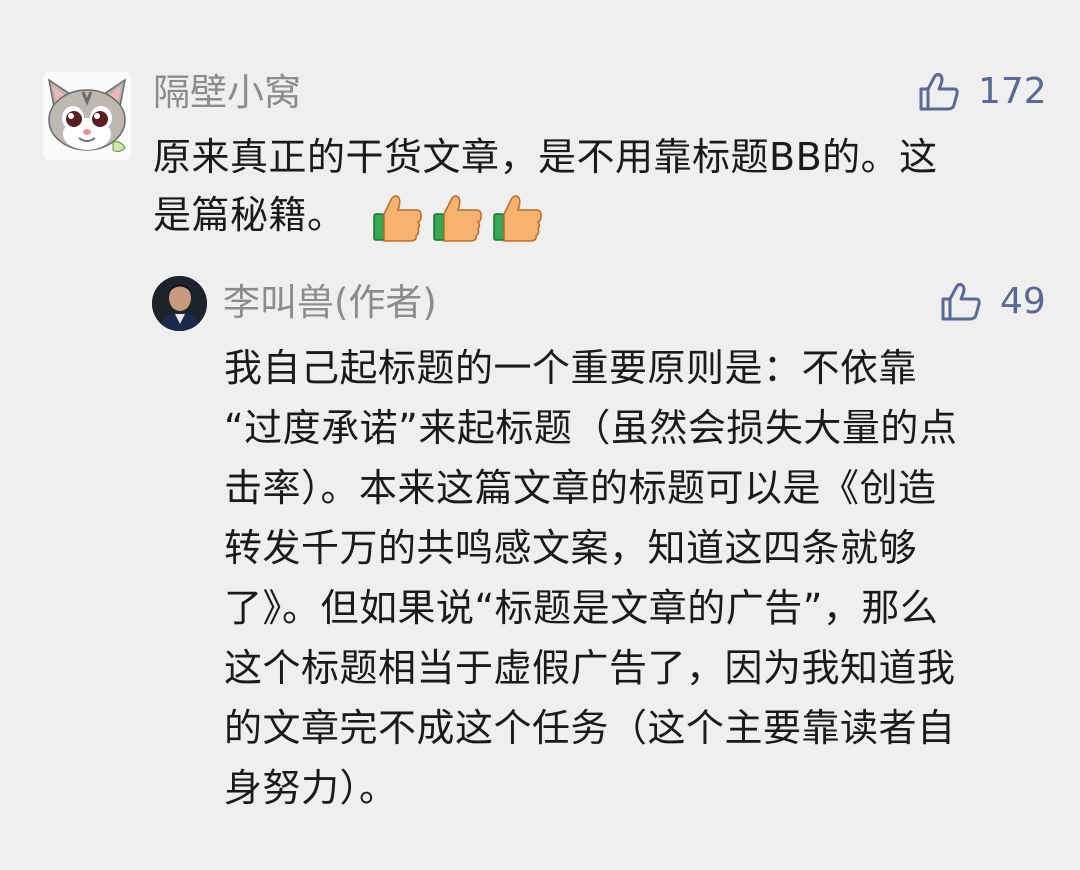 This screenshot has width=1080, height=870. What do you see at coordinates (581, 608) in the screenshot?
I see `reply-text-line: 了》。但如果说“标题是文章的广告”，那么` at bounding box center [581, 608].